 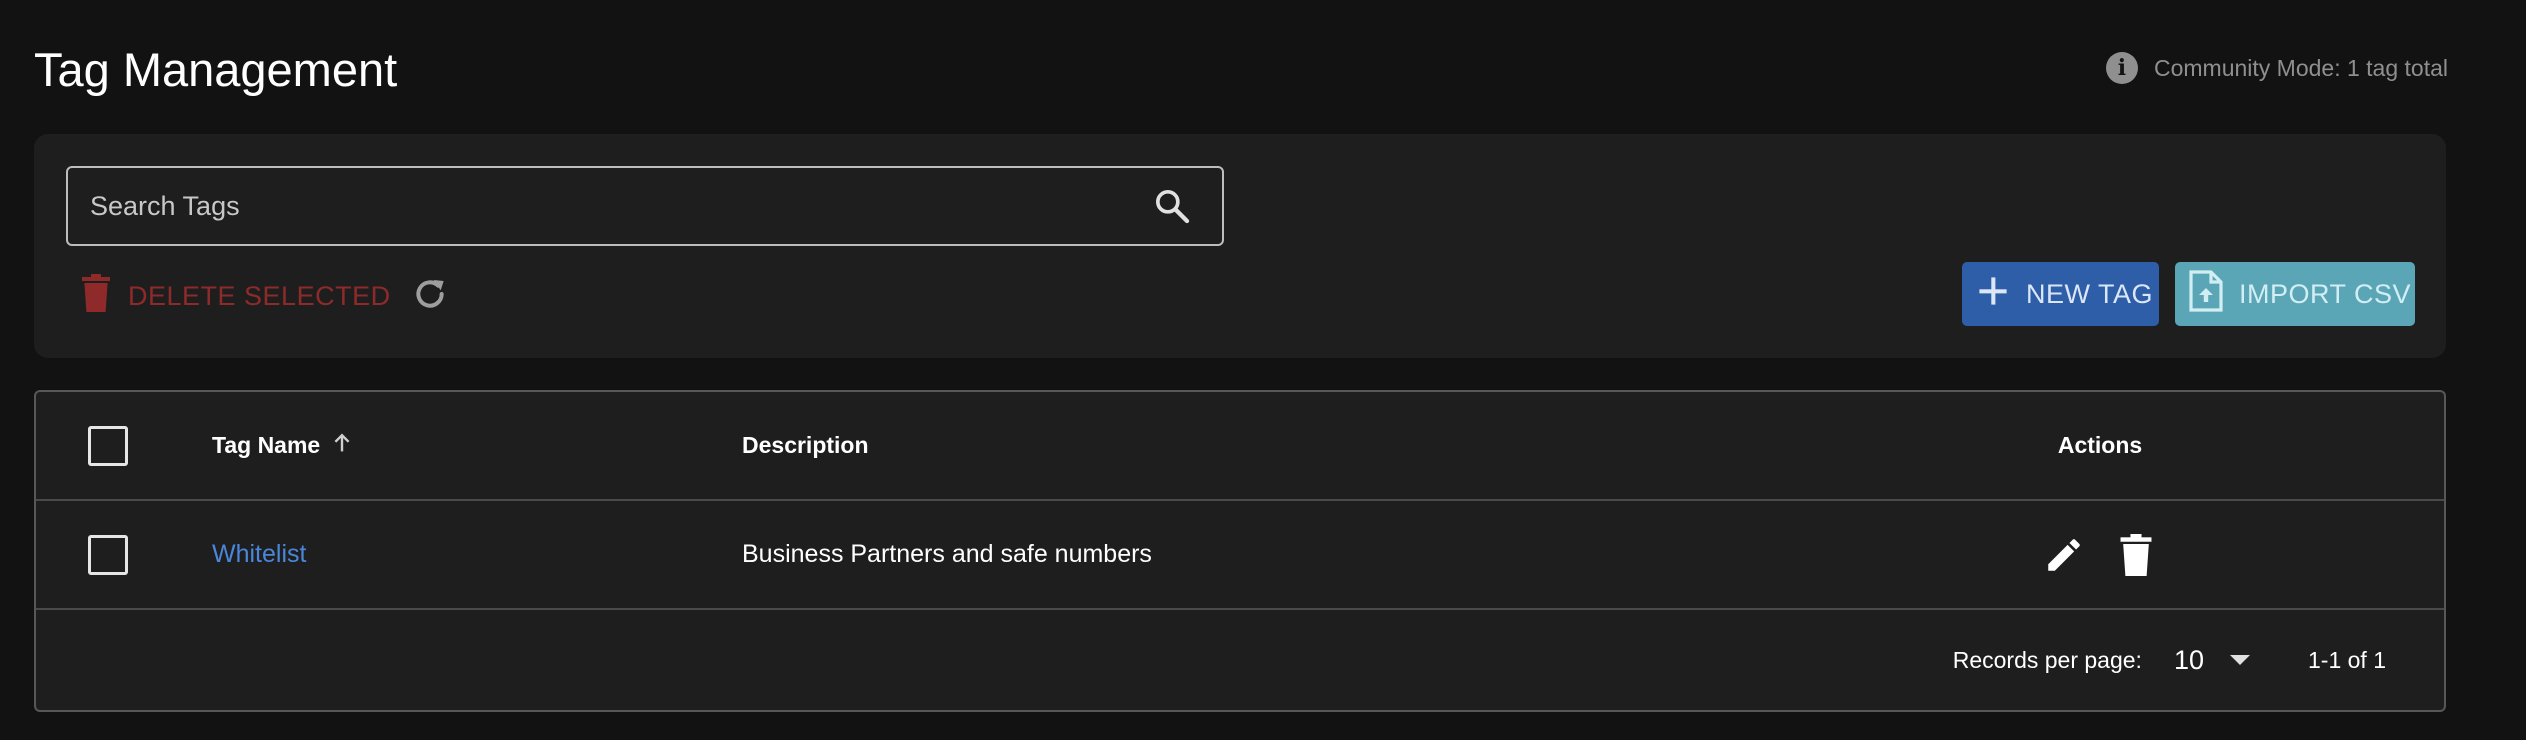 I want to click on pagination: Records per page: 10 1-1 of 1, so click(x=2169, y=660).